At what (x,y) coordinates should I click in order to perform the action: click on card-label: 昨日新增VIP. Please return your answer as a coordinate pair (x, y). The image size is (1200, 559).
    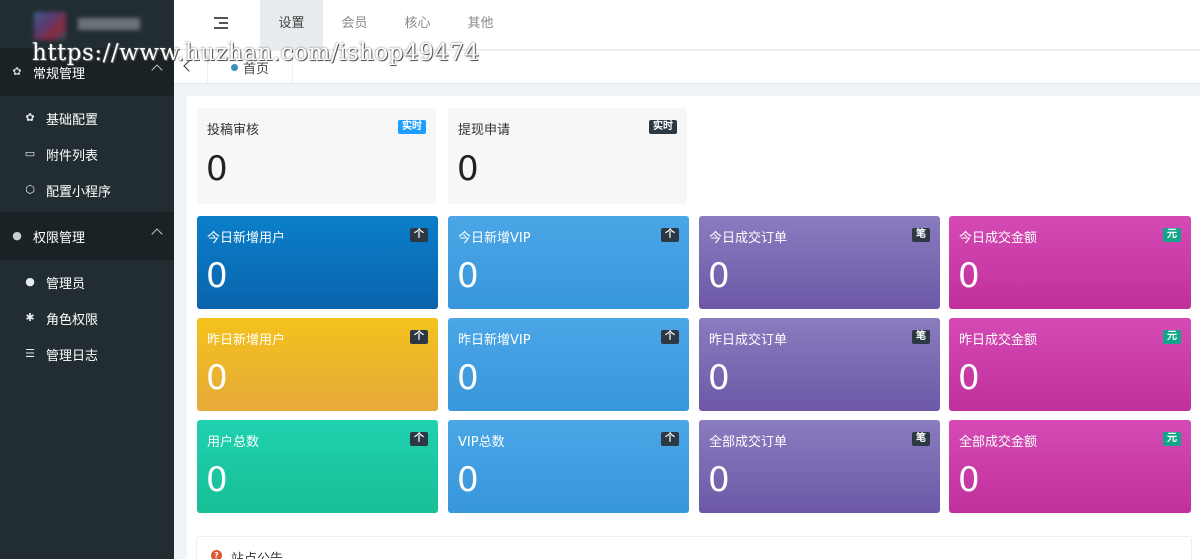
    Looking at the image, I should click on (494, 340).